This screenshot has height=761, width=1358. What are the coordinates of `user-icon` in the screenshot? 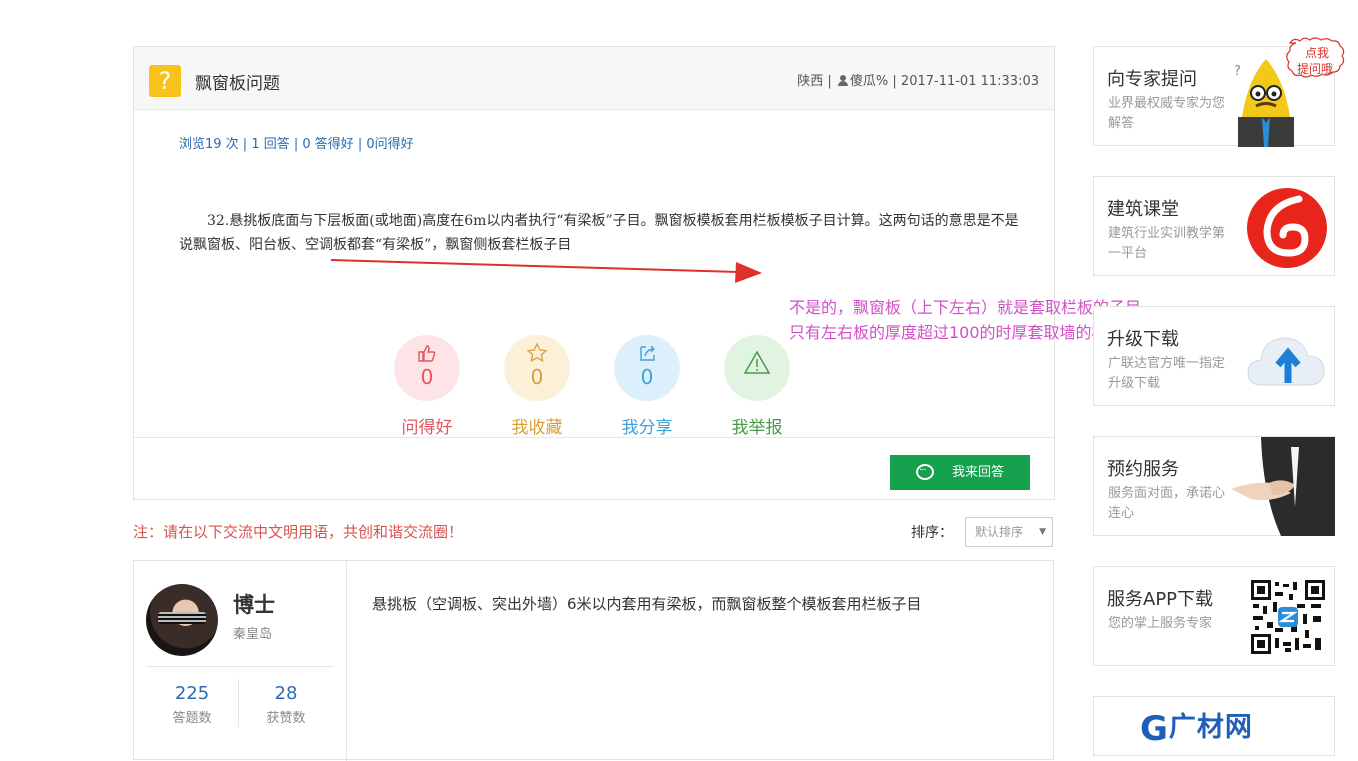 It's located at (842, 80).